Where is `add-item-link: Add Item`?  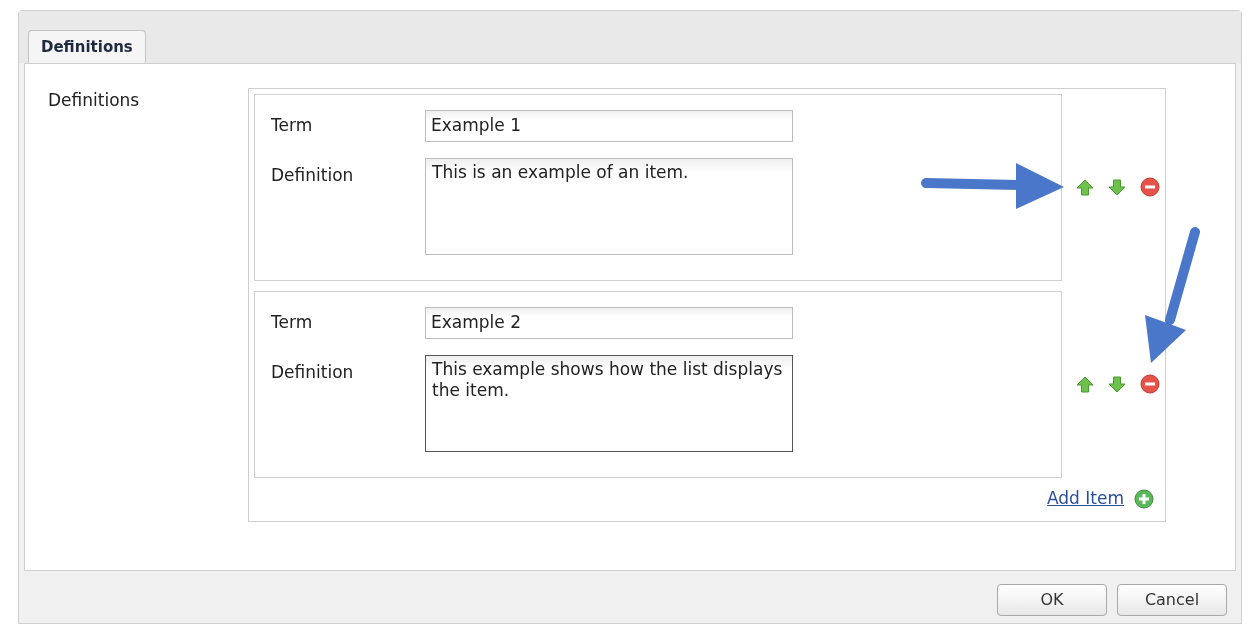
add-item-link: Add Item is located at coordinates (1085, 499).